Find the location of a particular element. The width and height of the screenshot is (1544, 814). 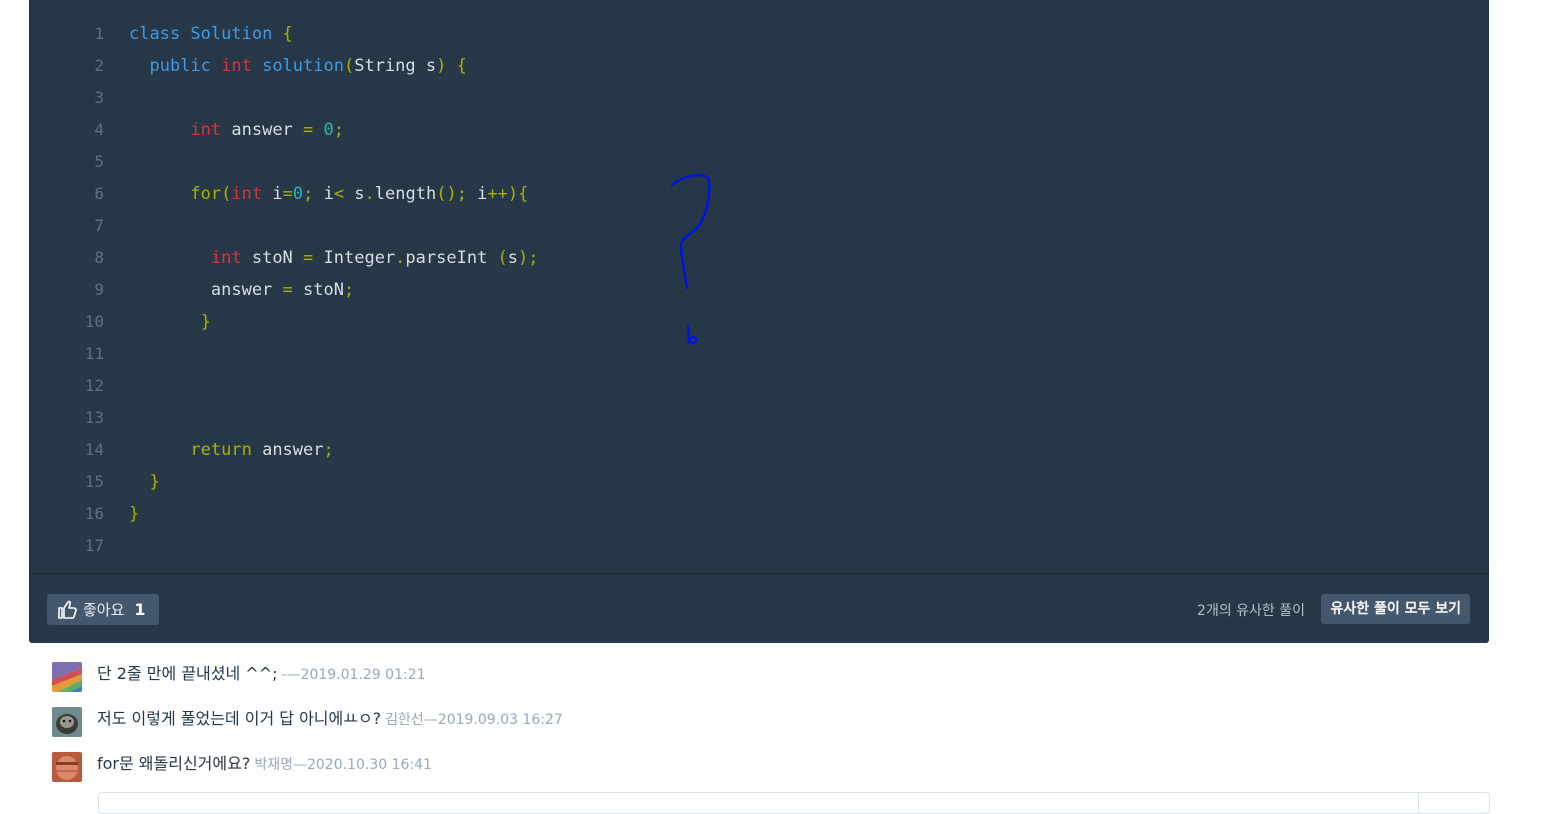

comment-meta: 김한선—2019.09.03 16:27 is located at coordinates (474, 720).